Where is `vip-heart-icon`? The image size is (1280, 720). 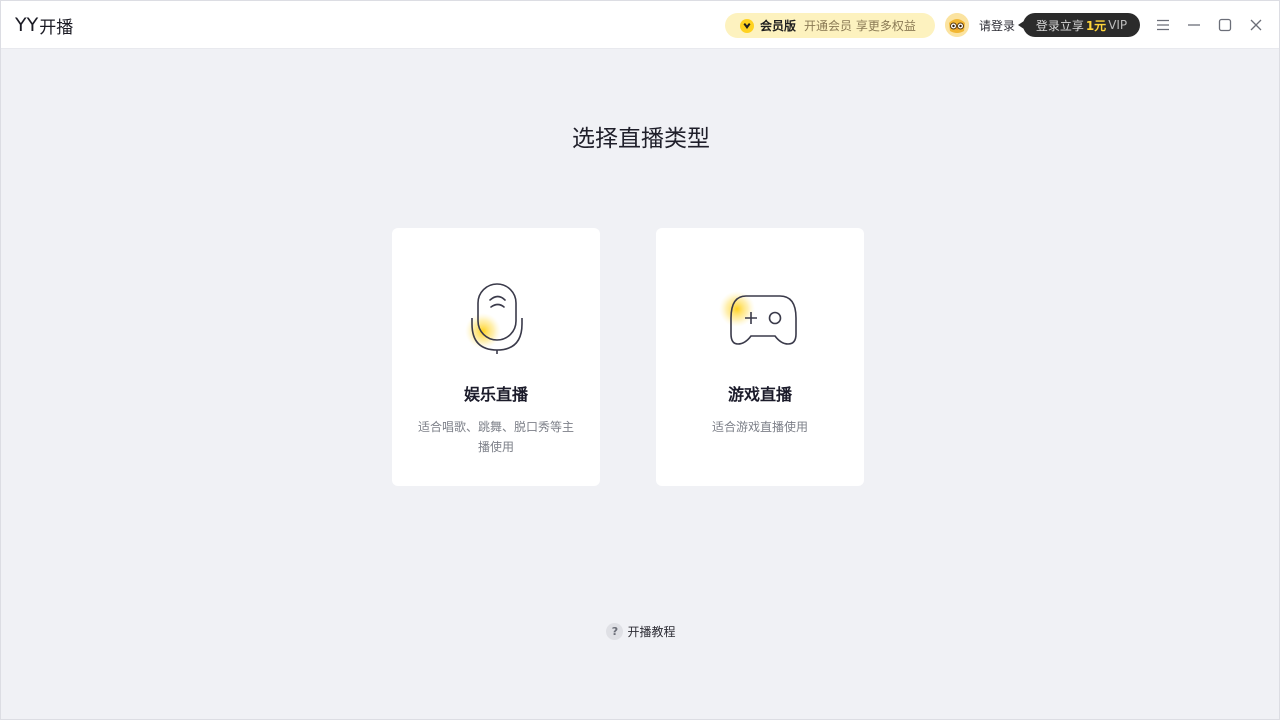
vip-heart-icon is located at coordinates (747, 25).